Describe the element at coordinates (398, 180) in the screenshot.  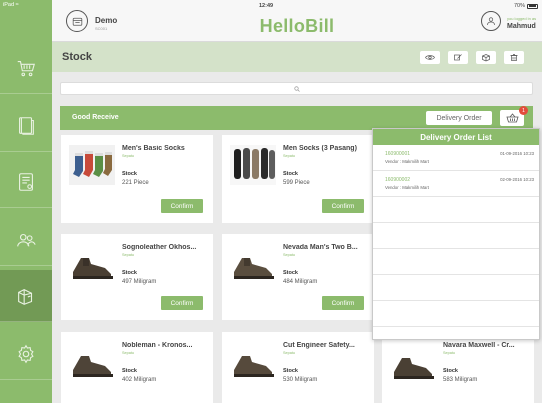
I see `delivery-order-number: 160900002` at that location.